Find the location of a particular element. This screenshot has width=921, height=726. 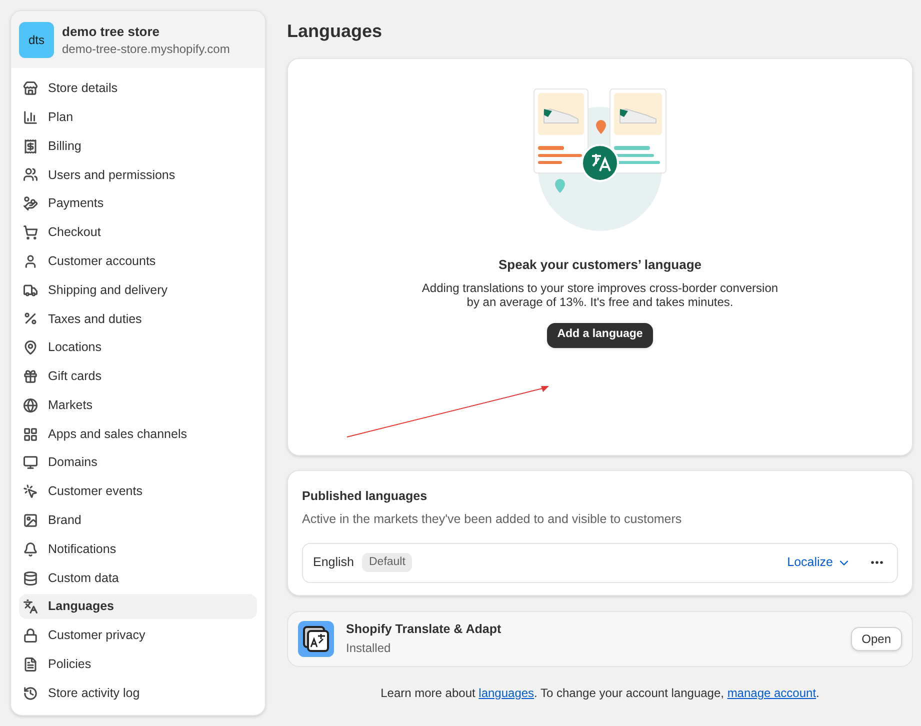

cart-icon is located at coordinates (30, 232).